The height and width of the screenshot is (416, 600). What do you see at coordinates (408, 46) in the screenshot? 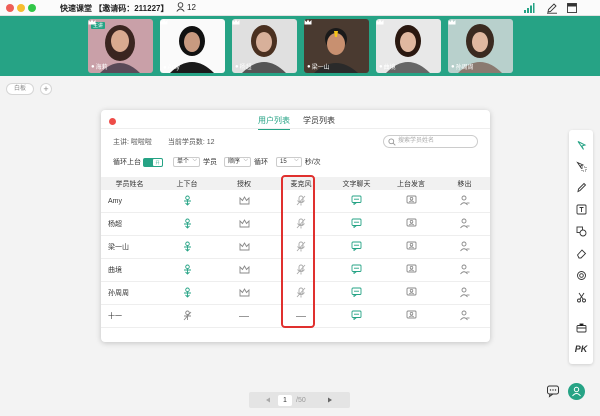
I see `video-tile: ● 曲境` at bounding box center [408, 46].